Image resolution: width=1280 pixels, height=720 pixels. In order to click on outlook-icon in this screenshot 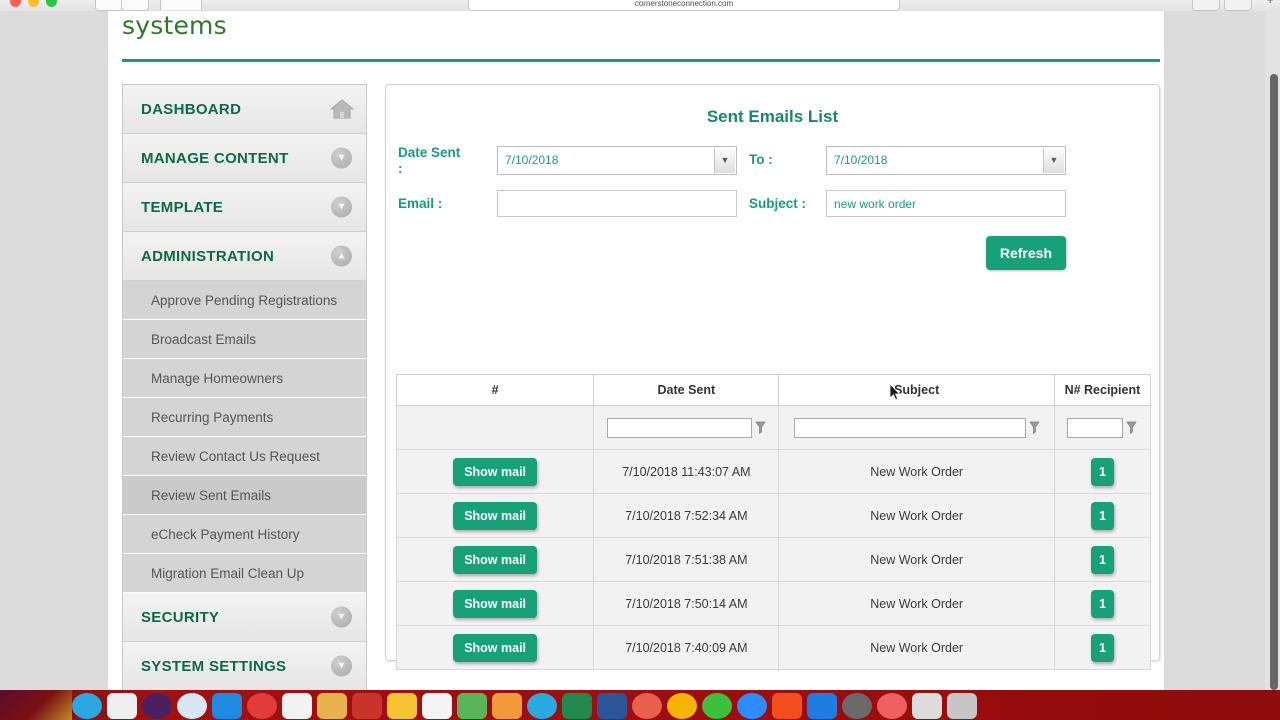, I will do `click(787, 706)`.